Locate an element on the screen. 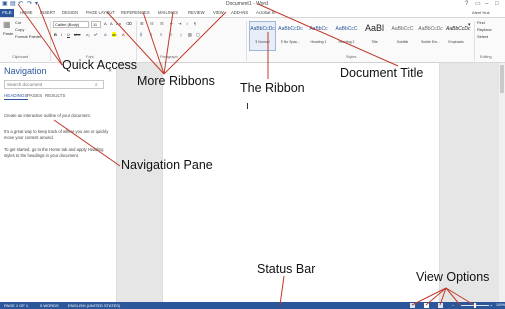 The image size is (505, 309). clipboard-group-label: Clipboard is located at coordinates (20, 57).